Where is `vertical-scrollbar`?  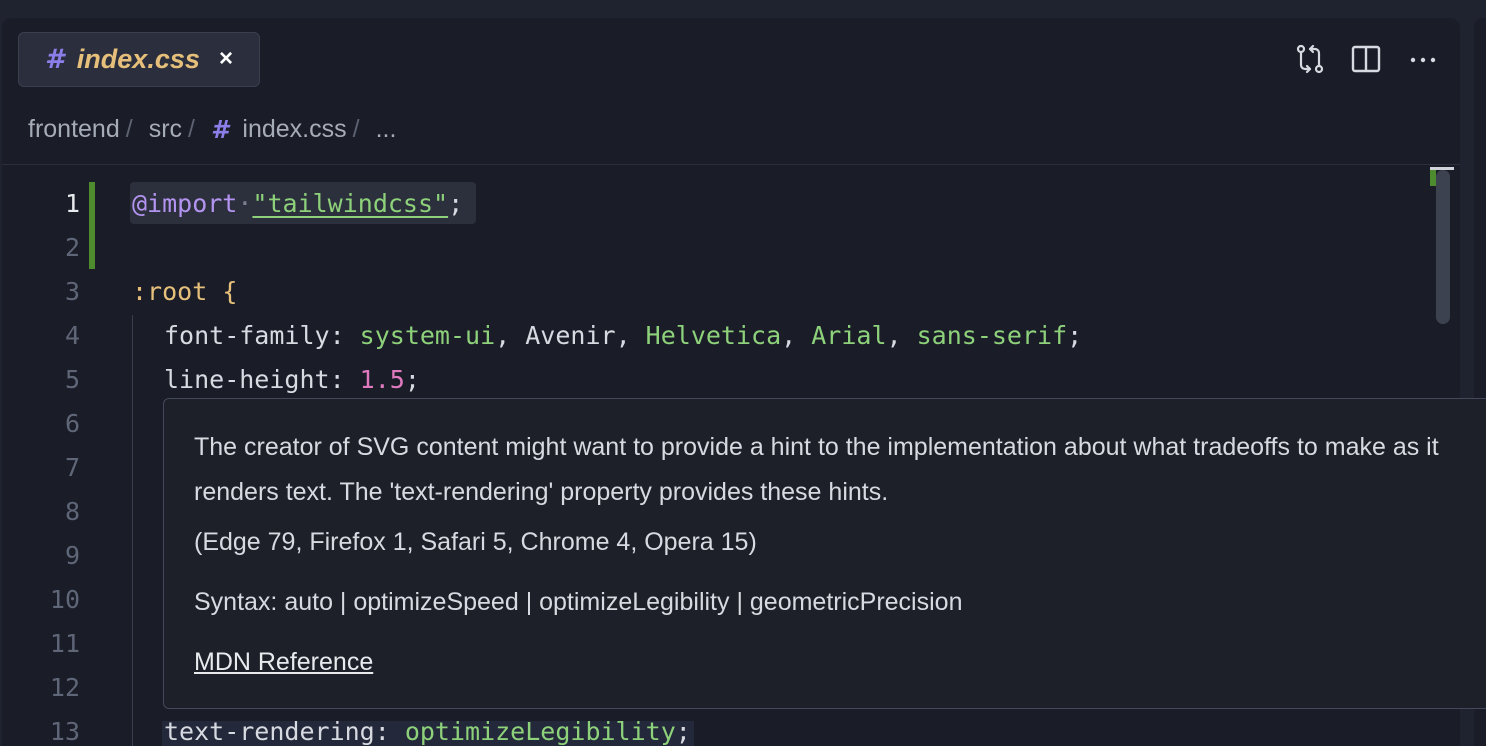
vertical-scrollbar is located at coordinates (1443, 247).